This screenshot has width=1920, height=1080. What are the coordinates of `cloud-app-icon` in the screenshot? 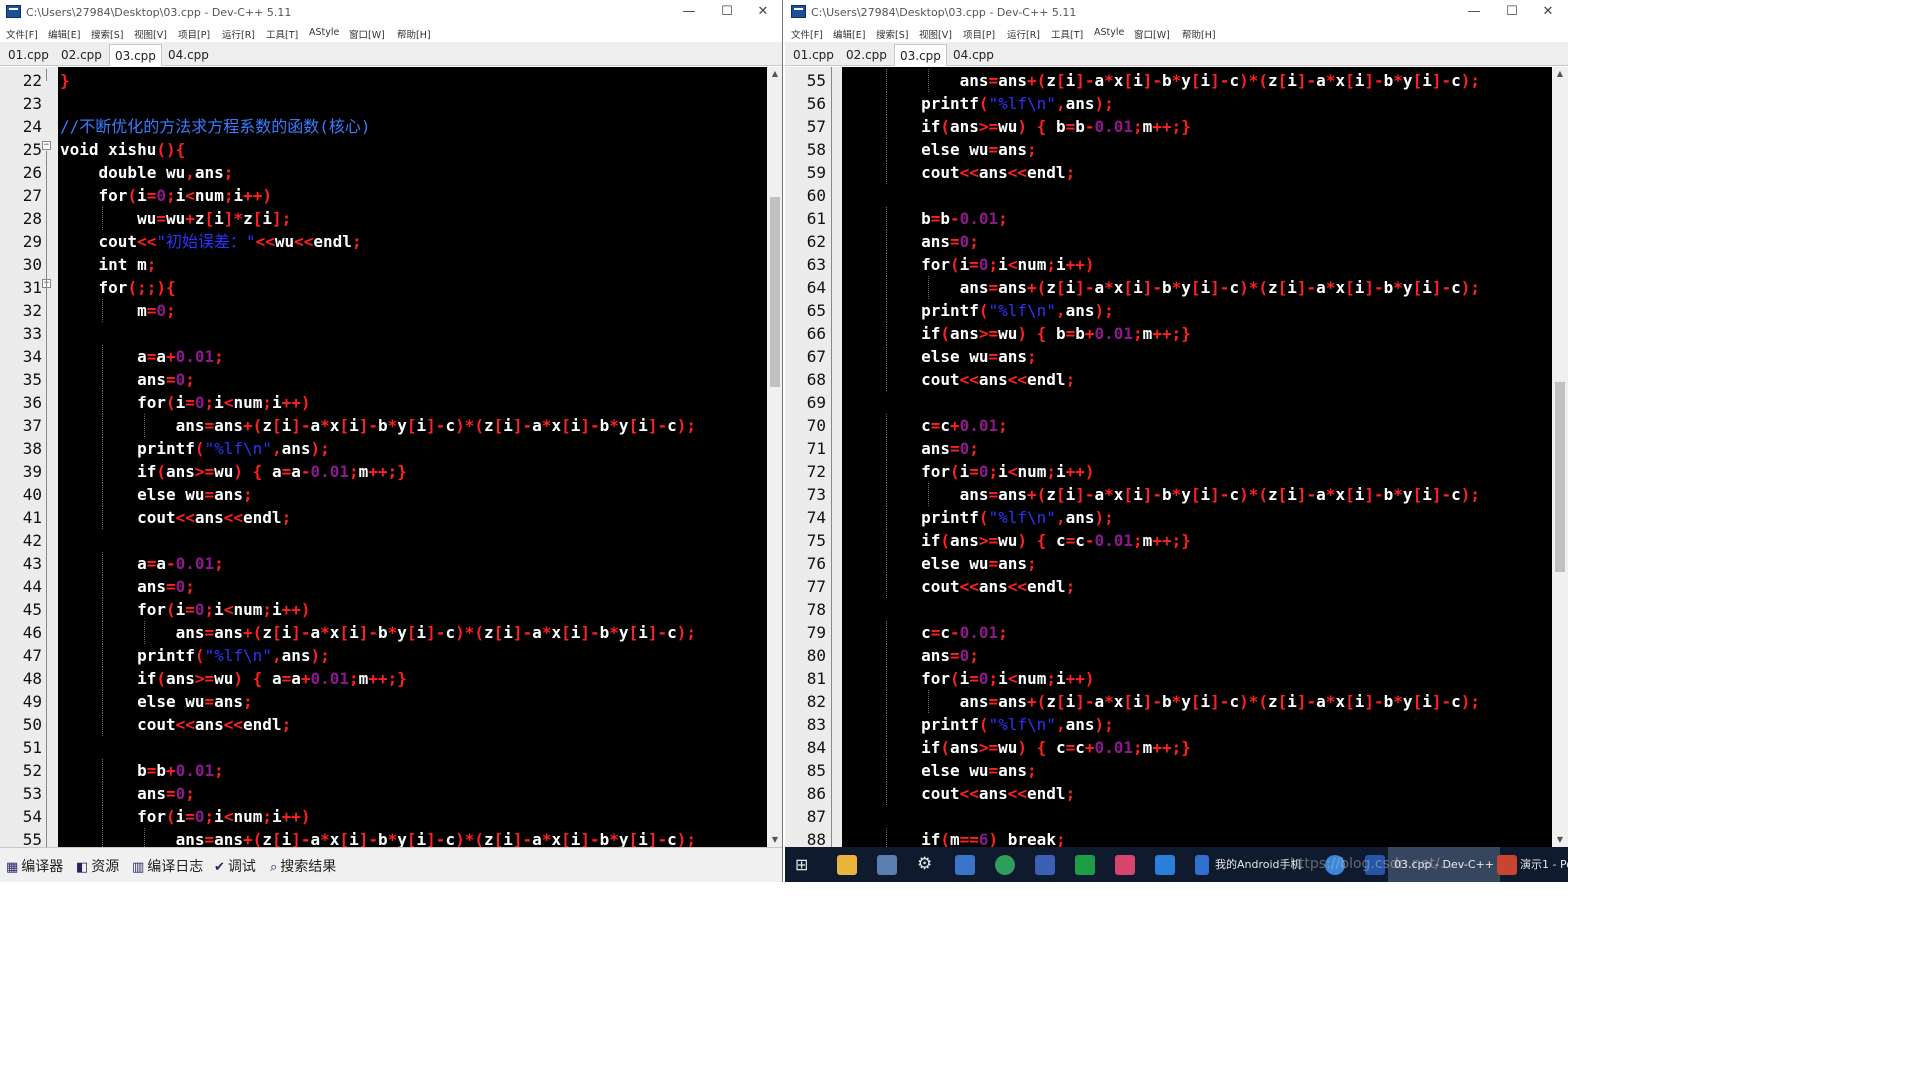 It's located at (1165, 865).